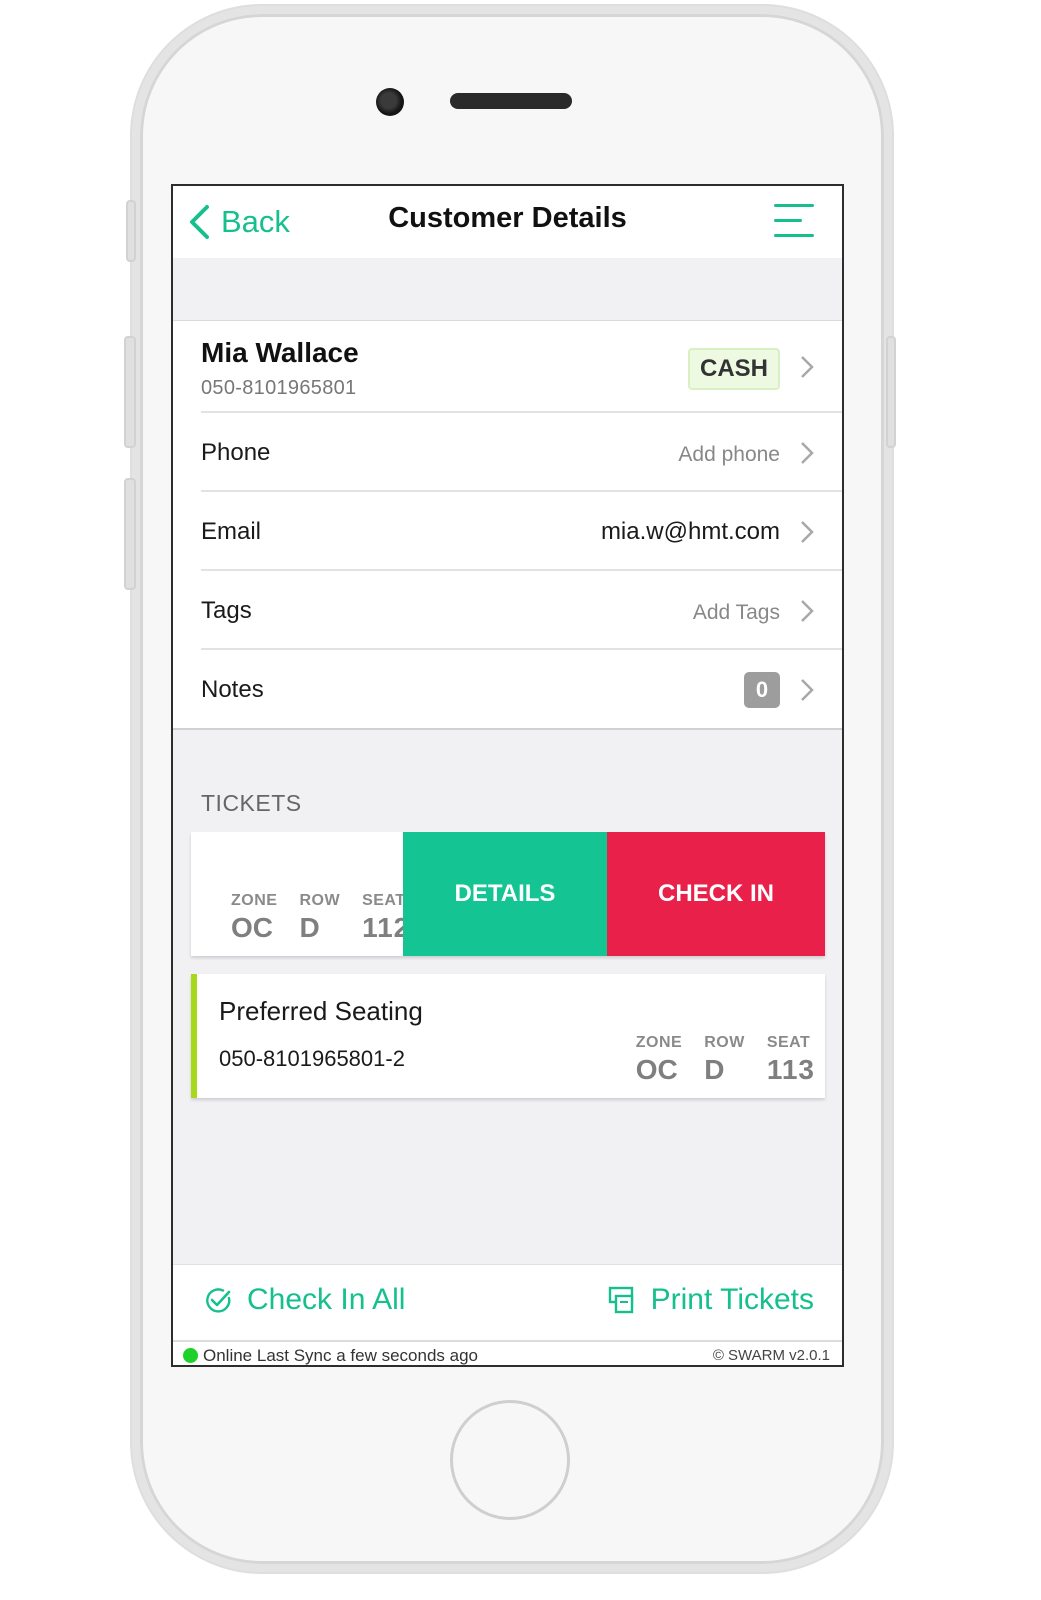  Describe the element at coordinates (507, 1302) in the screenshot. I see `bottom-action-bar: Check In All Print Tickets` at that location.